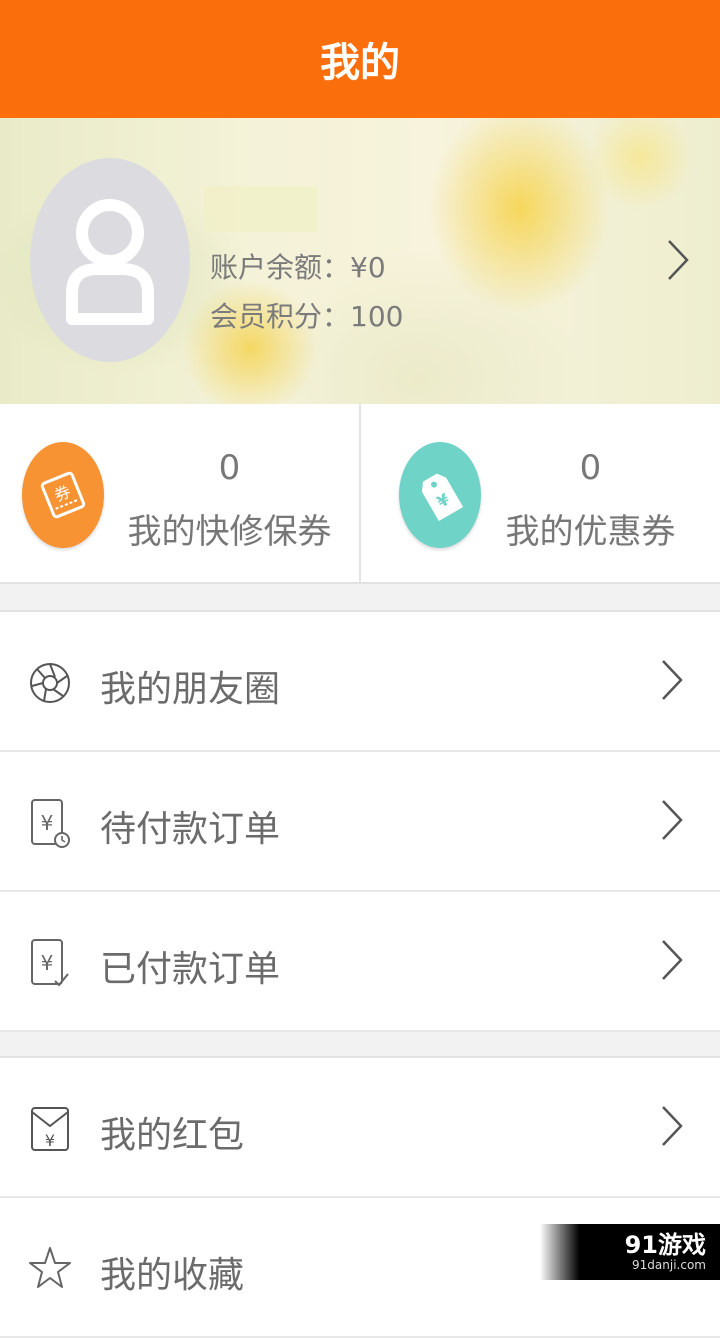 Image resolution: width=720 pixels, height=1338 pixels. I want to click on paid-order-icon: ¥, so click(50, 963).